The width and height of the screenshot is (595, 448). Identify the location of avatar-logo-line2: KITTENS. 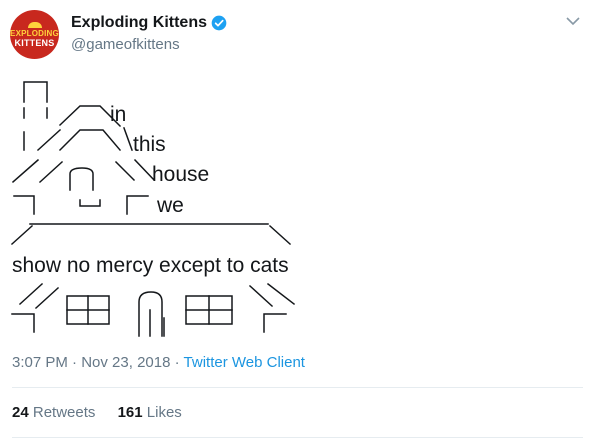
(34, 42).